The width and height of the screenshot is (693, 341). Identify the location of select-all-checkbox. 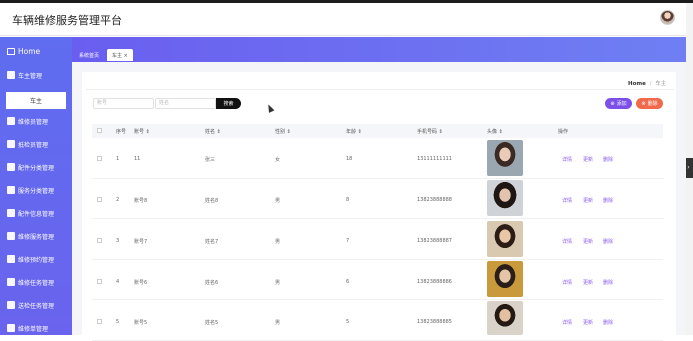
(99, 130).